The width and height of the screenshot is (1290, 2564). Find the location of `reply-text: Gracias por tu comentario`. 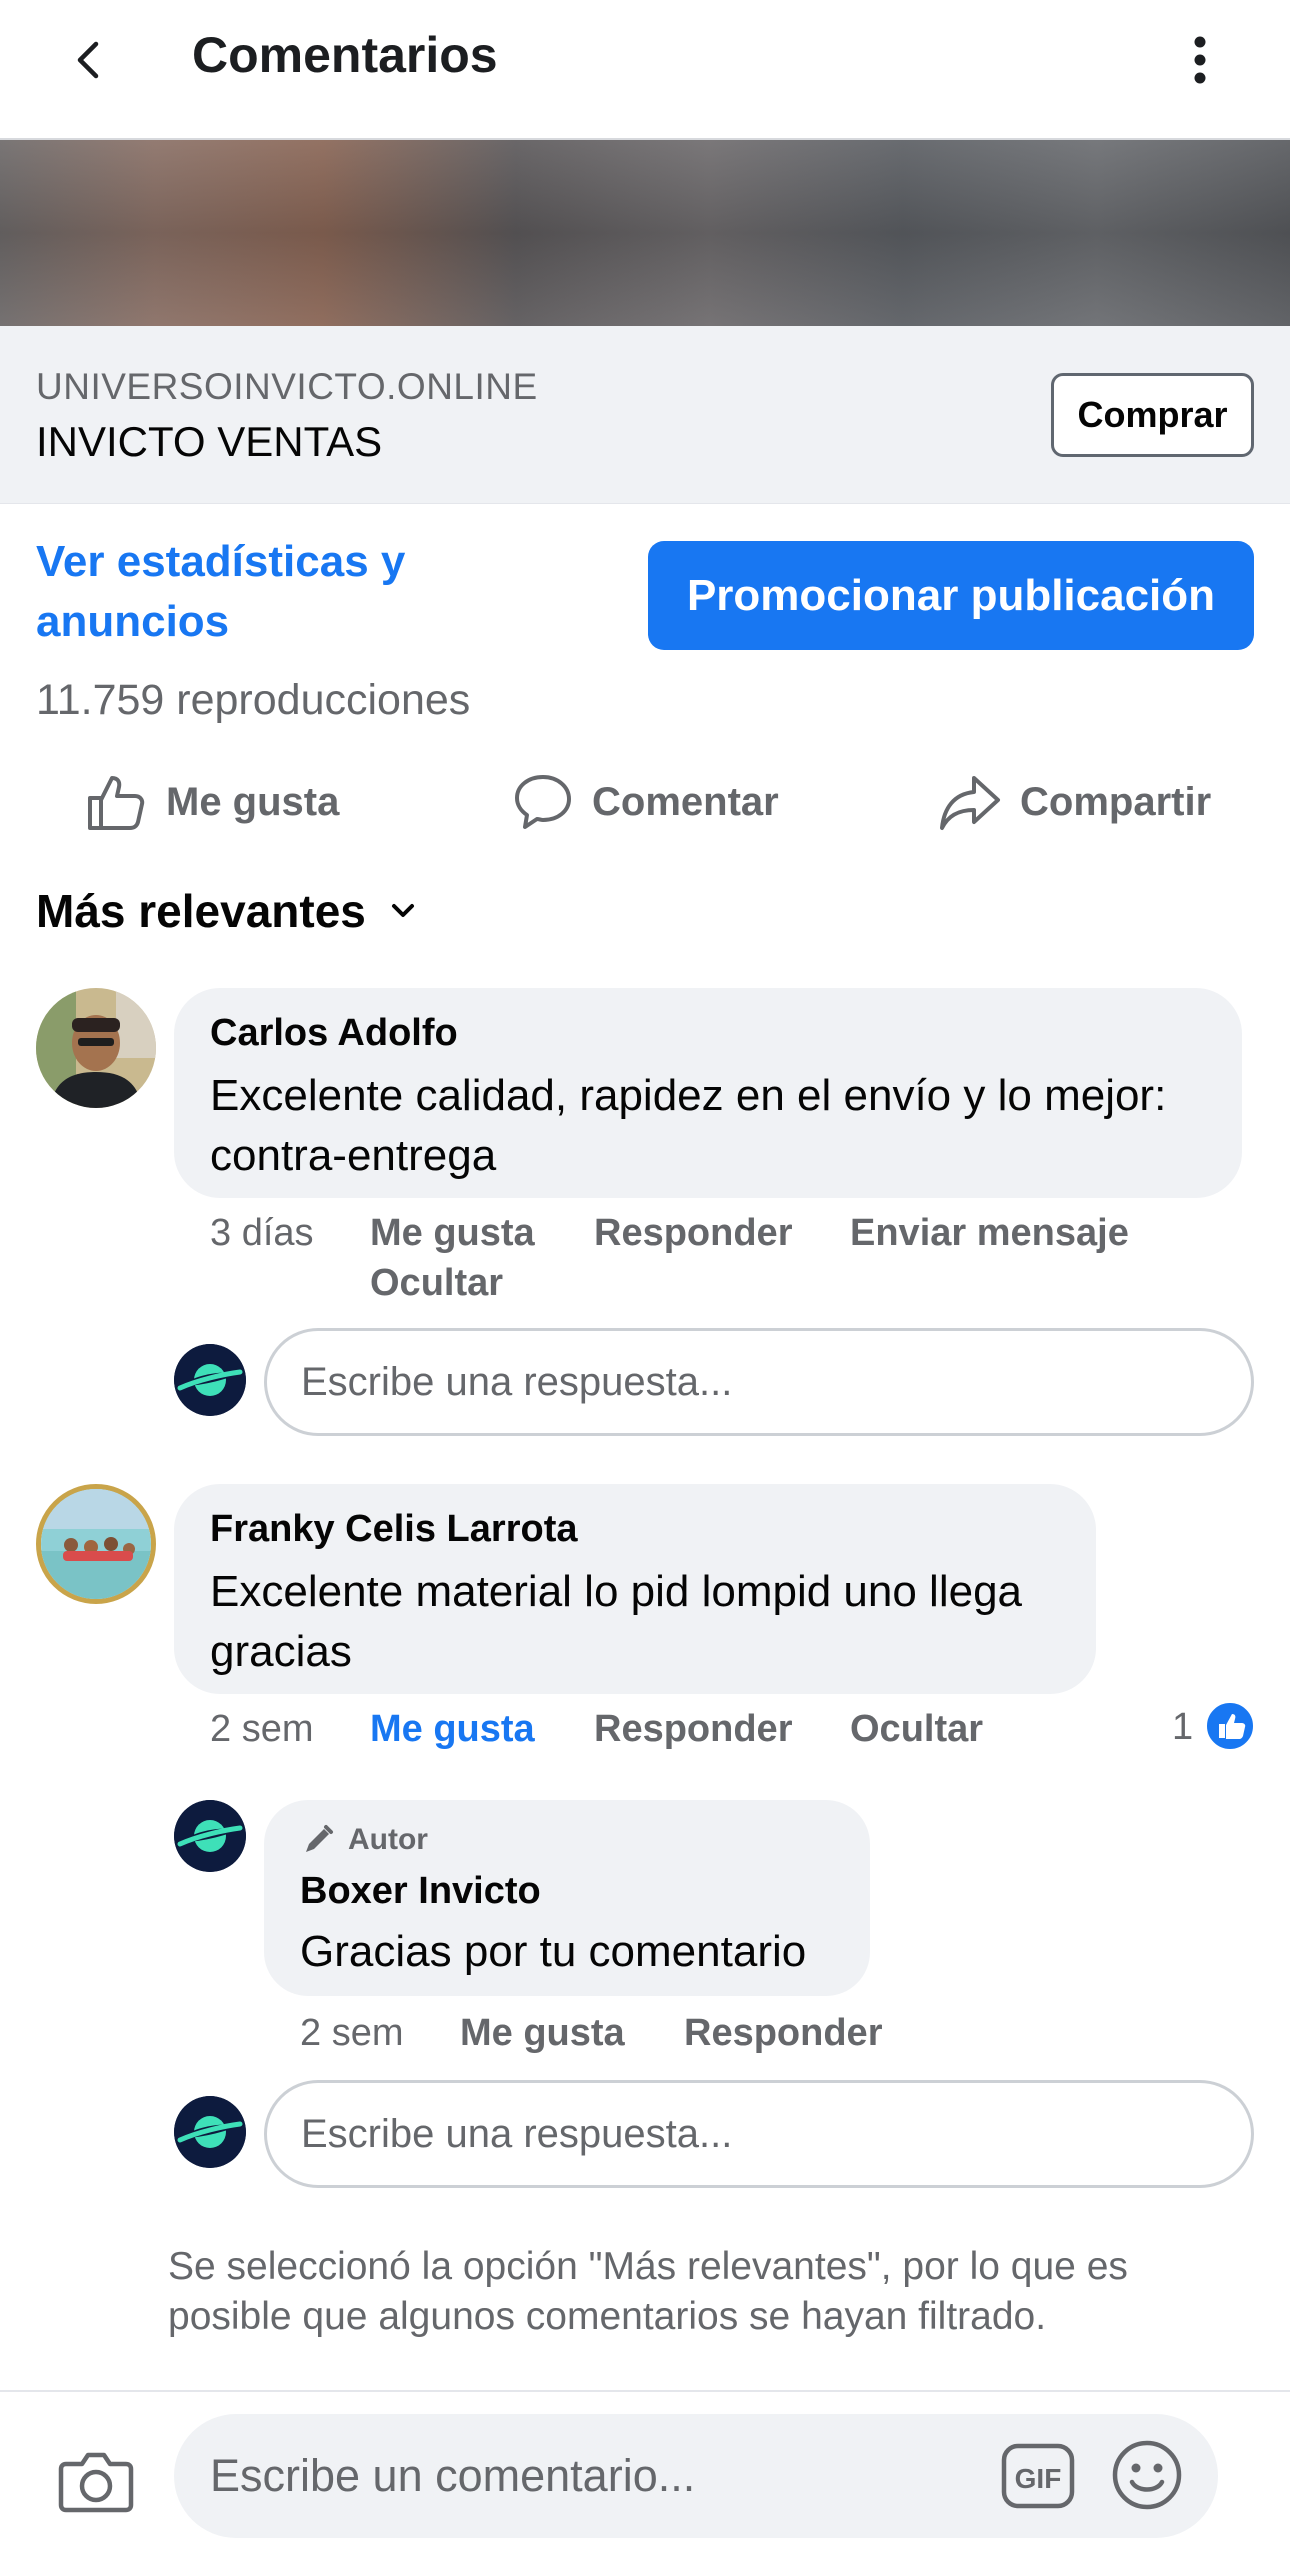

reply-text: Gracias por tu comentario is located at coordinates (553, 1951).